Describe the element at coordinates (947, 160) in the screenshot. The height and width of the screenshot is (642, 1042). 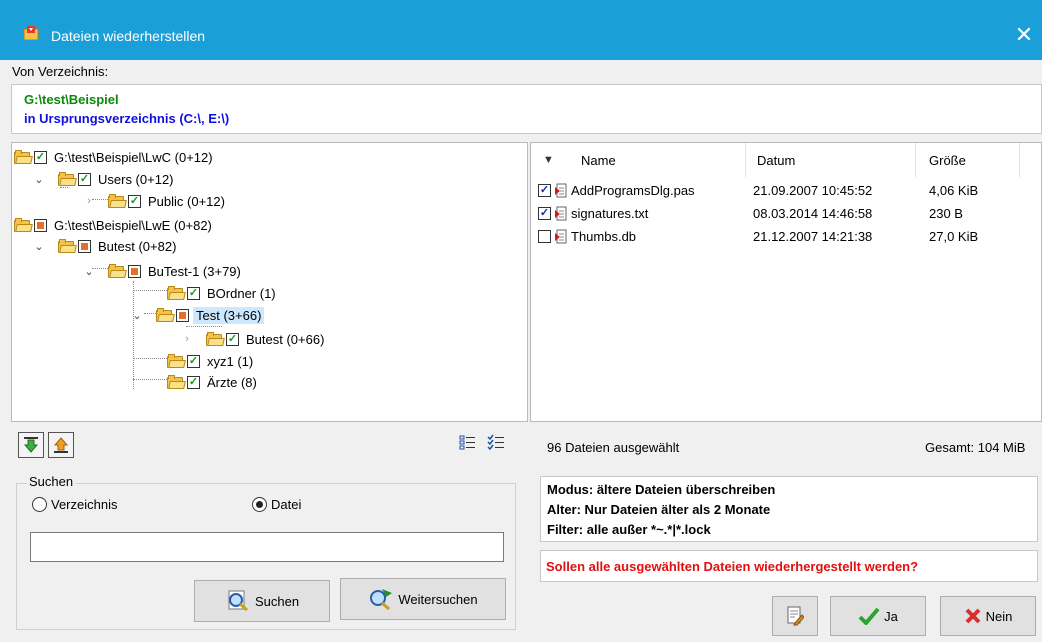
I see `column-size: Größe` at that location.